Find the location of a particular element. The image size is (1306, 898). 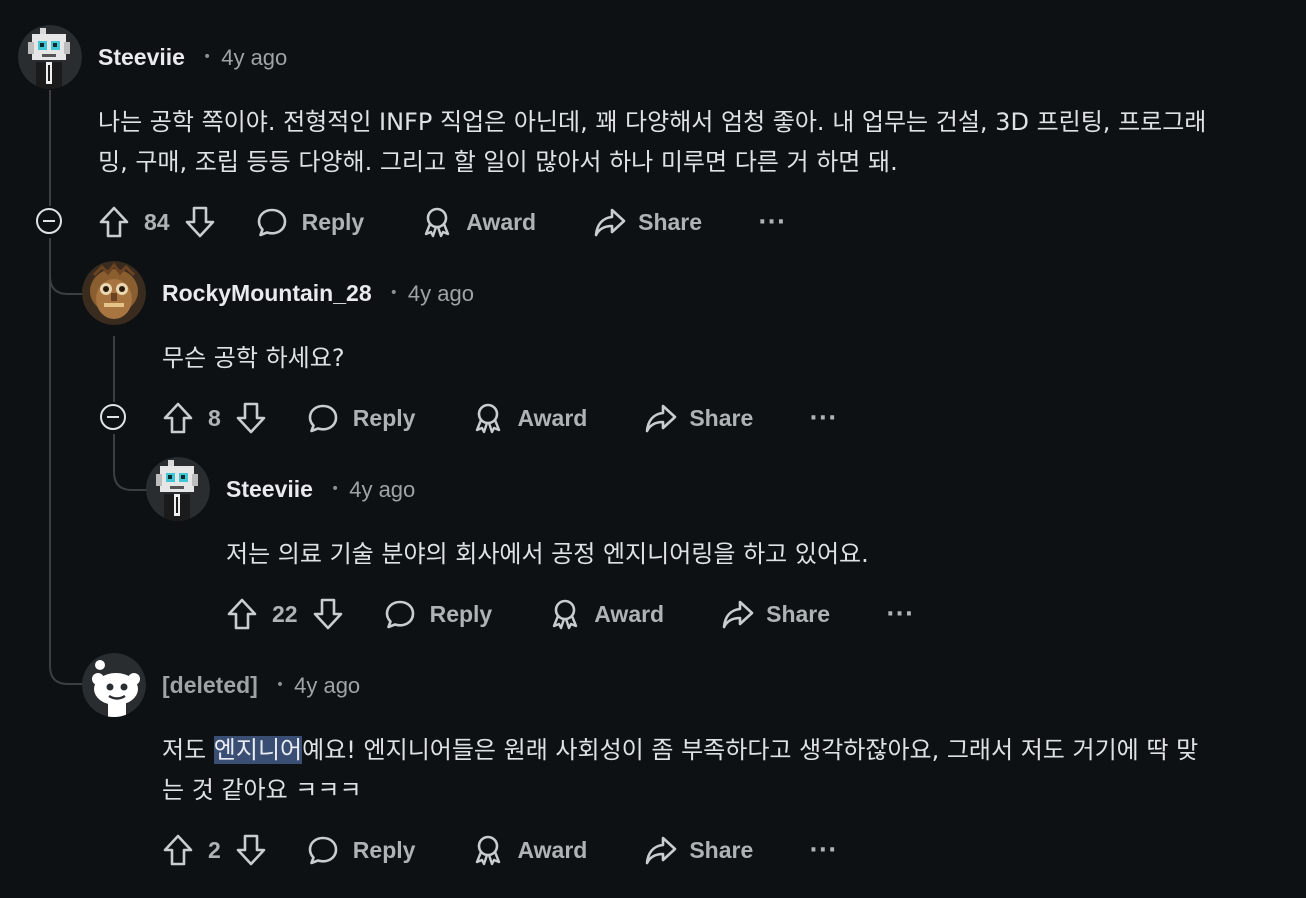

comment-actions: 22 Reply Award Share ··· is located at coordinates (570, 614).